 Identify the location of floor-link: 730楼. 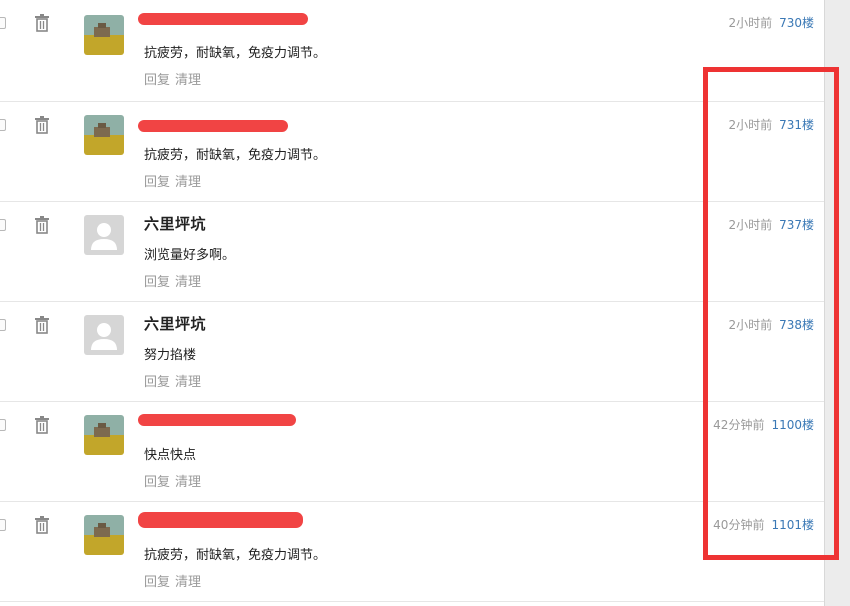
(796, 23).